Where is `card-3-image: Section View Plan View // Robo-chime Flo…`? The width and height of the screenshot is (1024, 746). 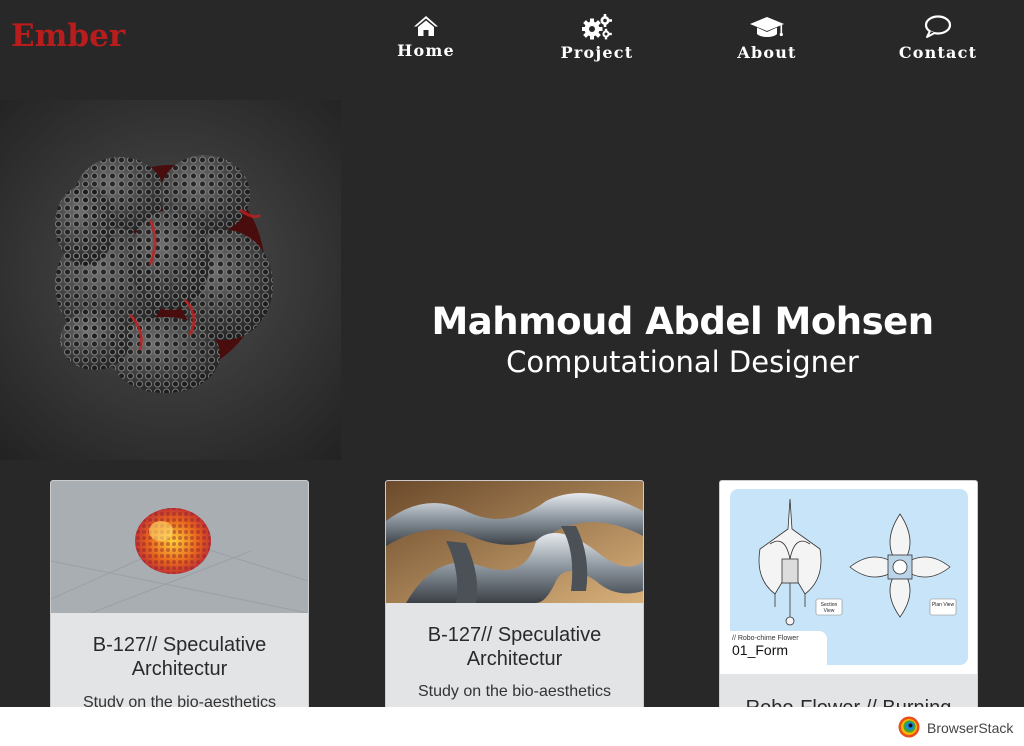 card-3-image: Section View Plan View // Robo-chime Flo… is located at coordinates (848, 577).